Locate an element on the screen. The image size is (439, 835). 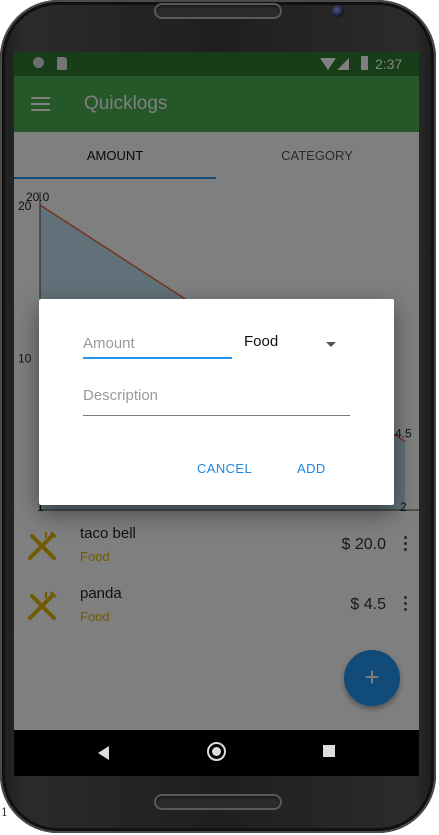
description-field is located at coordinates (216, 399).